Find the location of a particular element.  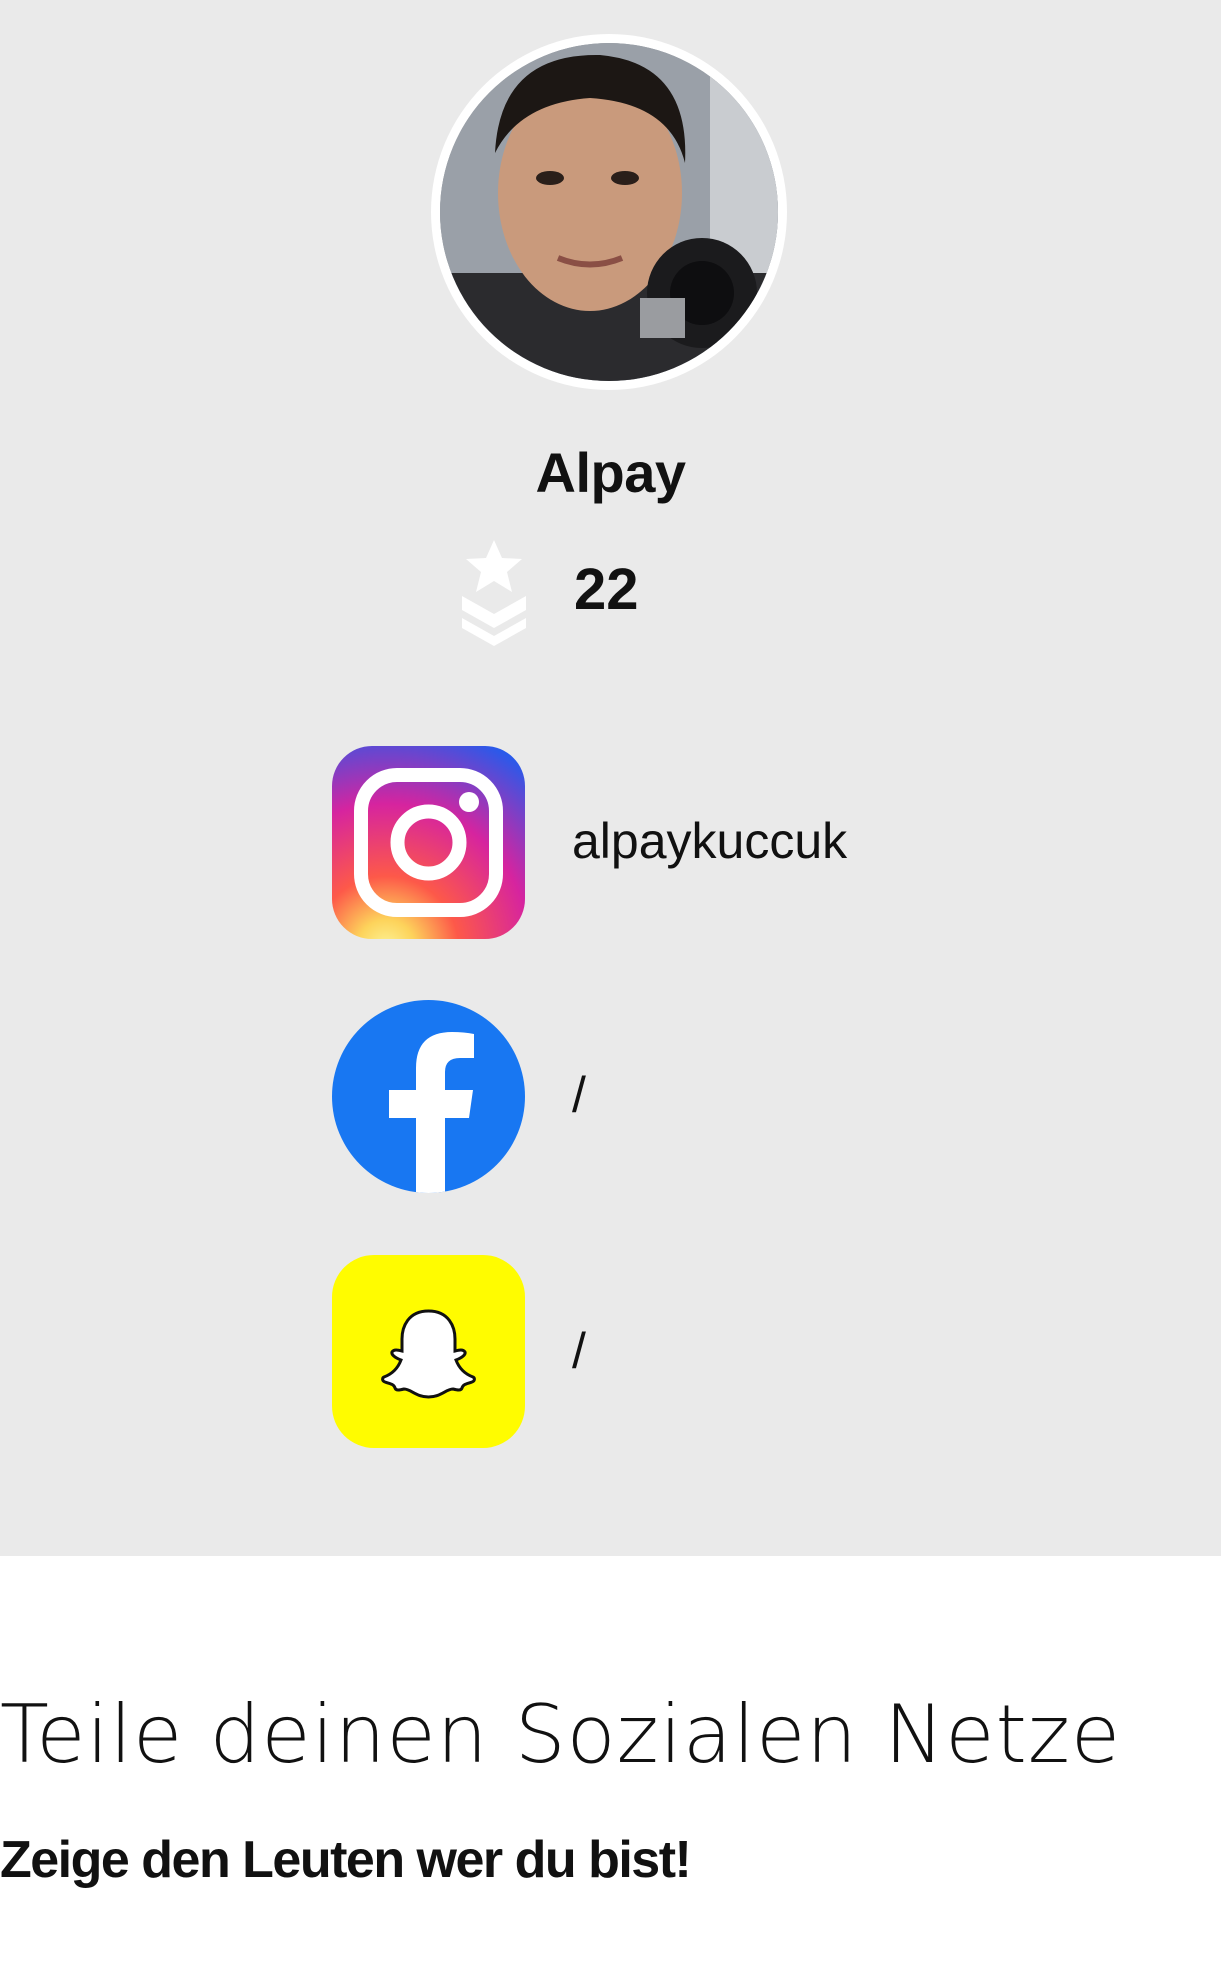

facebook-icon is located at coordinates (428, 1096).